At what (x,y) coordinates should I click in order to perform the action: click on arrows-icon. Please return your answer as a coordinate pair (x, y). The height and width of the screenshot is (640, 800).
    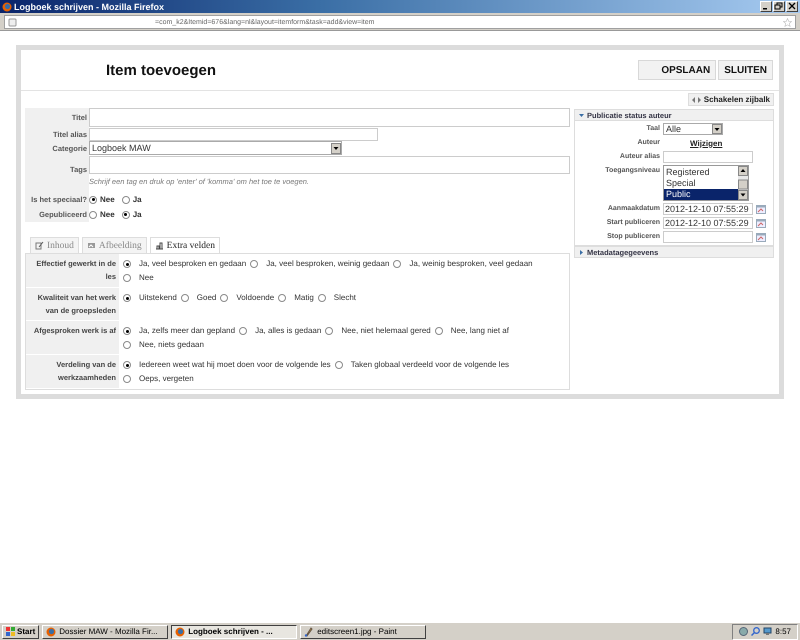
    Looking at the image, I should click on (696, 99).